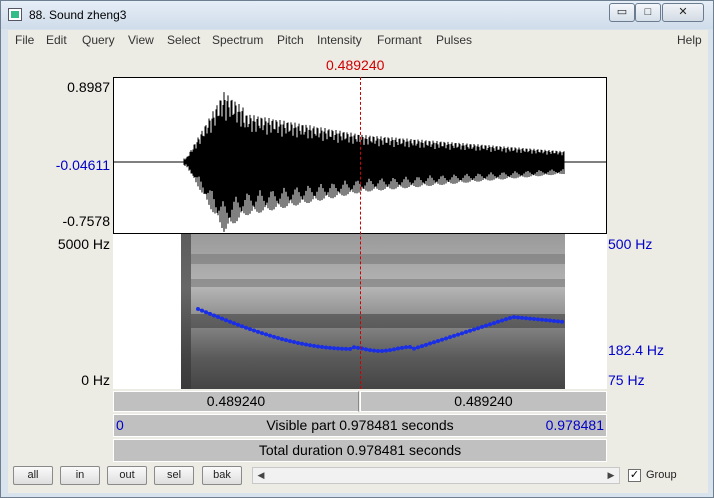 The image size is (714, 498). What do you see at coordinates (56, 40) in the screenshot?
I see `menu-edit: Edit` at bounding box center [56, 40].